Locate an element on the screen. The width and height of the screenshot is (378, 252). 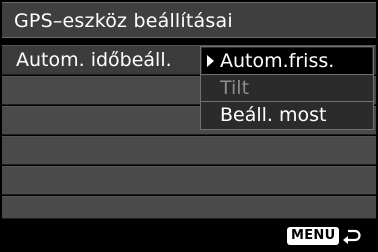
return-arrow-icon is located at coordinates (351, 236).